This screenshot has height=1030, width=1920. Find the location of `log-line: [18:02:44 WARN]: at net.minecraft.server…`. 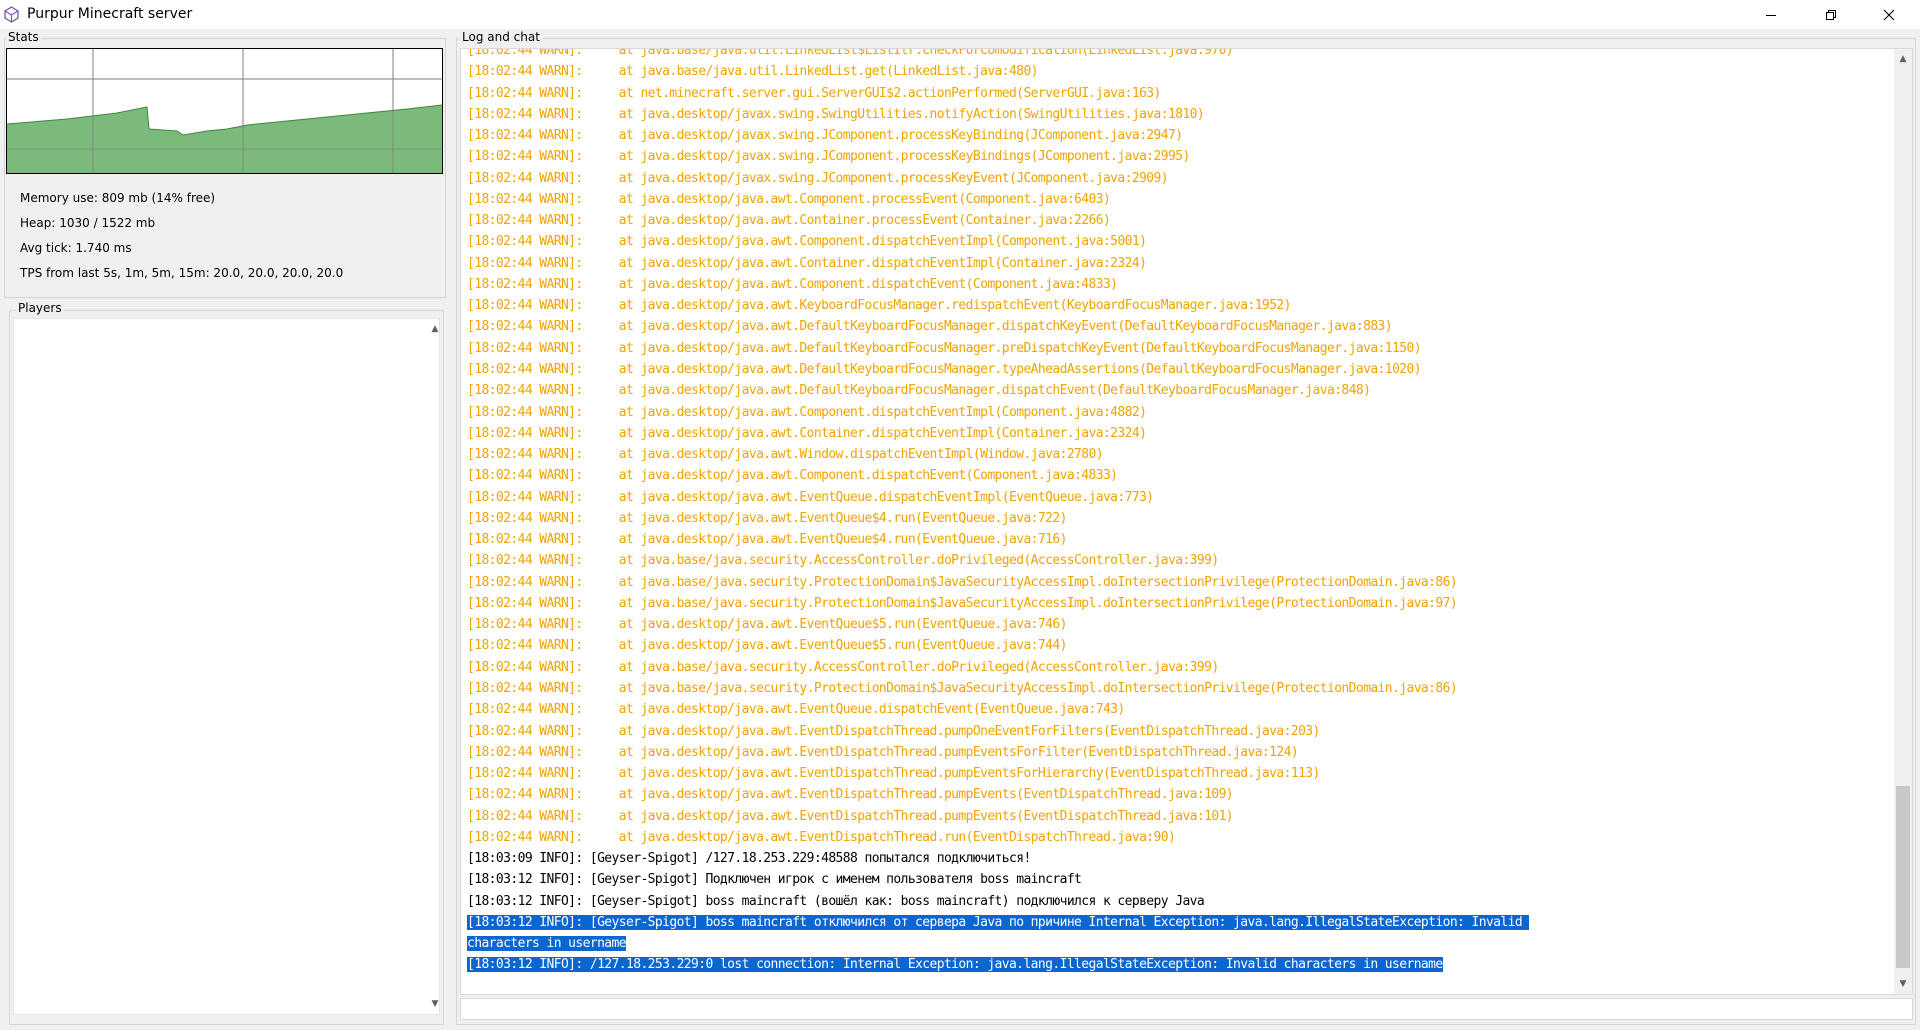

log-line: [18:02:44 WARN]: at net.minecraft.server… is located at coordinates (998, 93).